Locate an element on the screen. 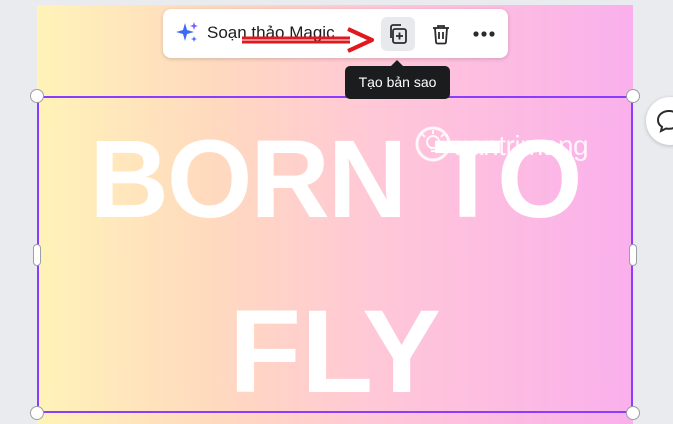  magic-sparkle-icon is located at coordinates (187, 32).